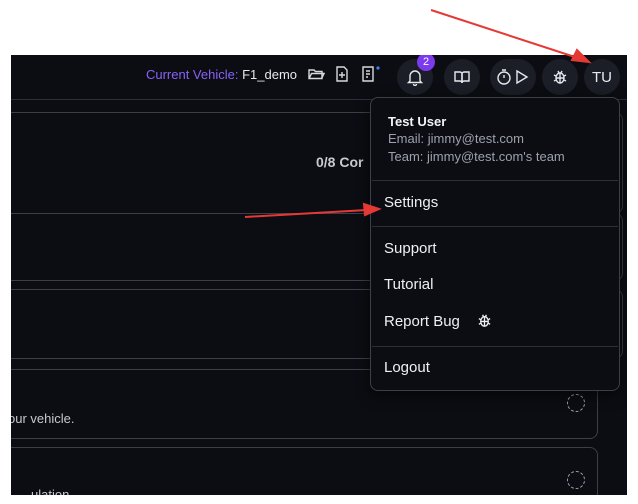  What do you see at coordinates (602, 77) in the screenshot?
I see `user-avatar-button: TU` at bounding box center [602, 77].